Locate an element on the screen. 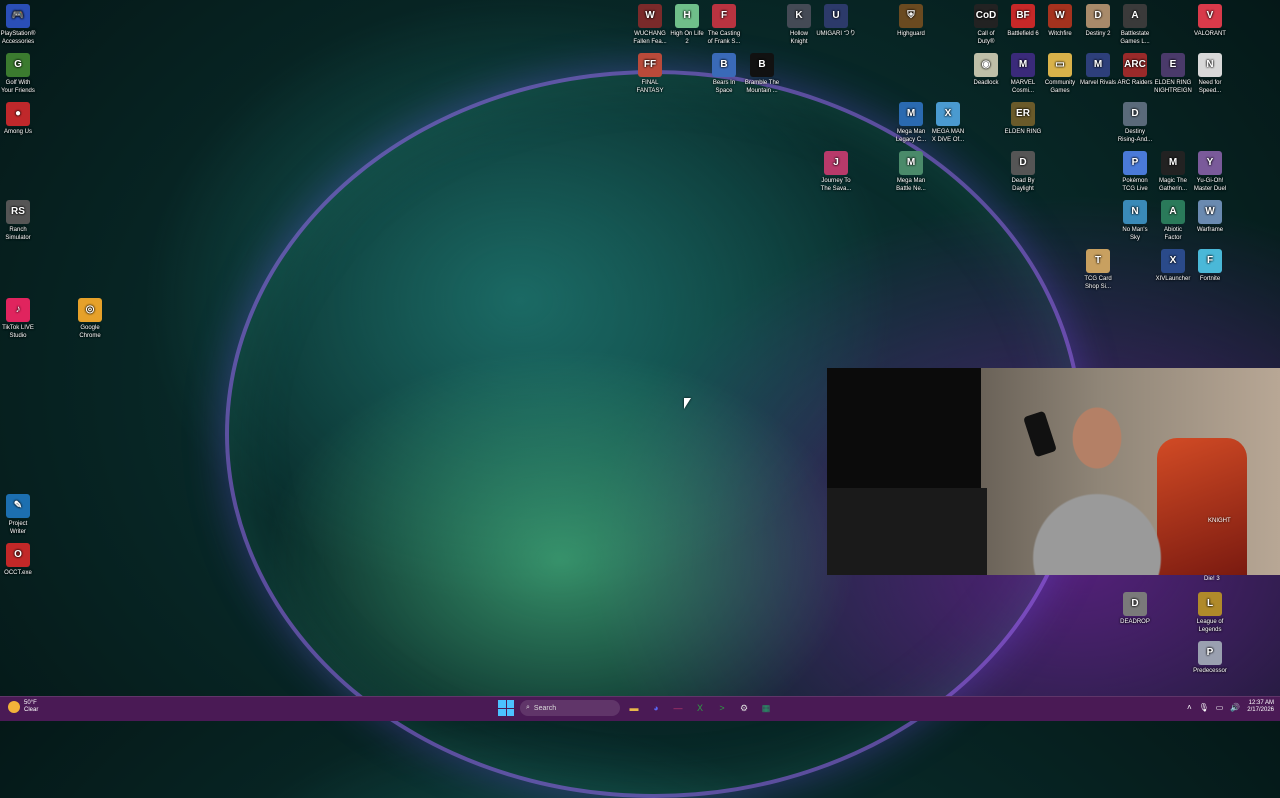 This screenshot has height=798, width=1280. predecessor-icon: P is located at coordinates (1210, 653).